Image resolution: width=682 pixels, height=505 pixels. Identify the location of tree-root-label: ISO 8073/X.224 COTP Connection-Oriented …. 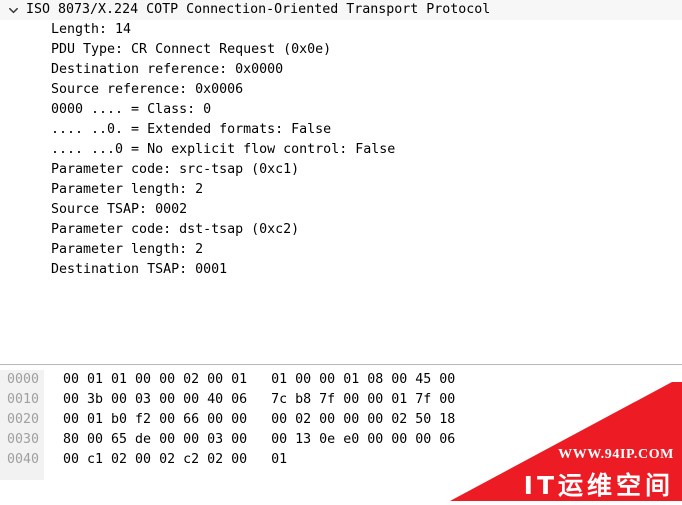
(258, 9).